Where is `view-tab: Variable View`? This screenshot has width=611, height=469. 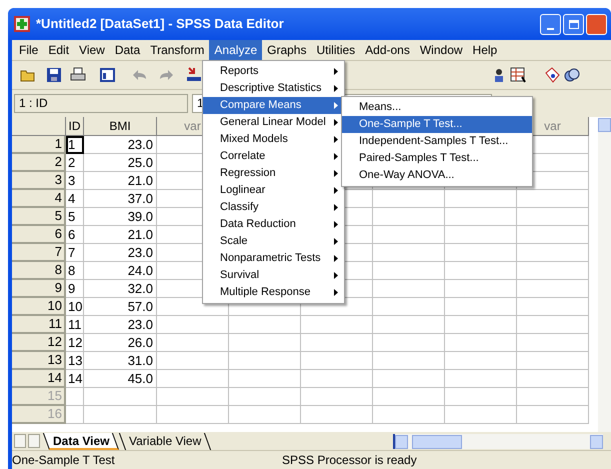
view-tab: Variable View is located at coordinates (165, 441).